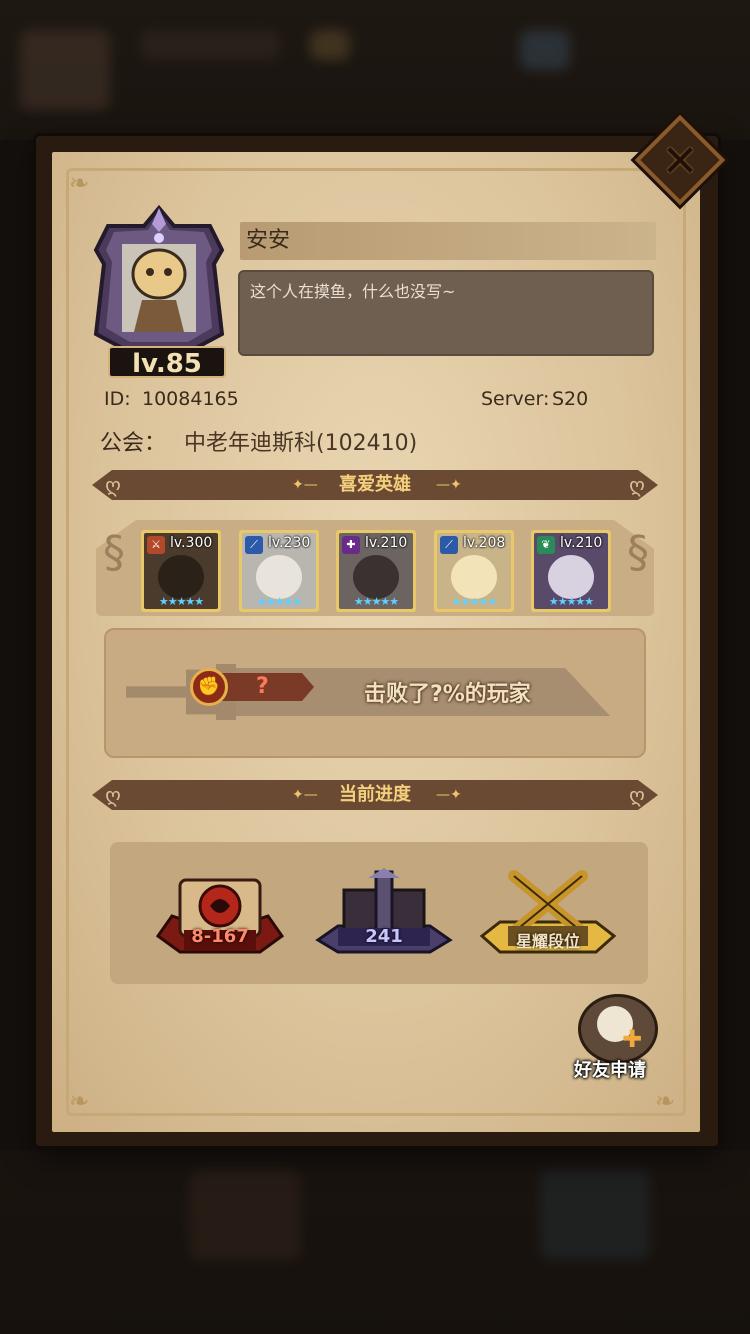  Describe the element at coordinates (610, 1069) in the screenshot. I see `friend-request-label: 好友申请` at that location.